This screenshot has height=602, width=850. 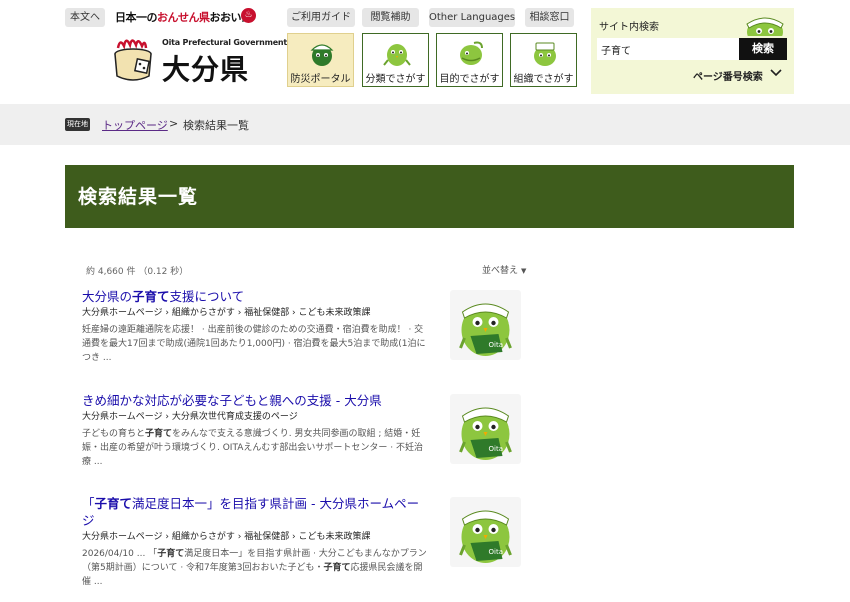 What do you see at coordinates (133, 60) in the screenshot?
I see `oita-logo-icon` at bounding box center [133, 60].